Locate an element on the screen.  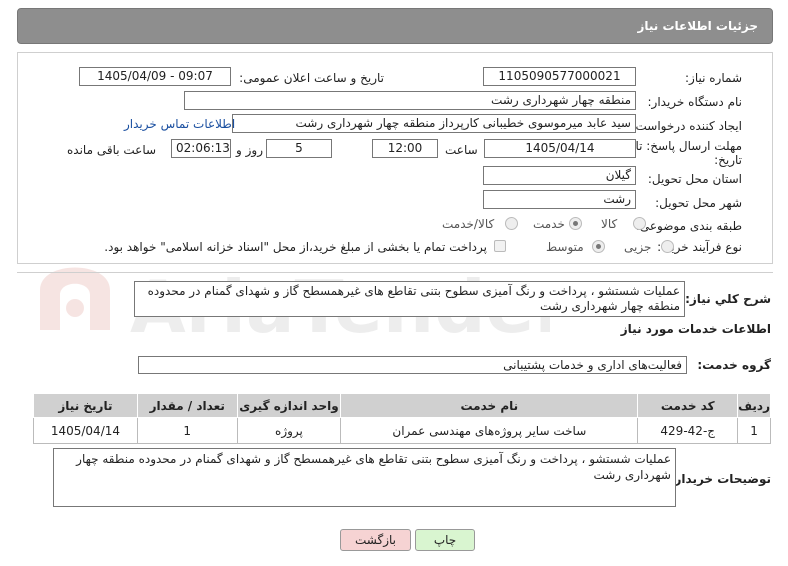
category-service-label: خدمت is located at coordinates (549, 224).